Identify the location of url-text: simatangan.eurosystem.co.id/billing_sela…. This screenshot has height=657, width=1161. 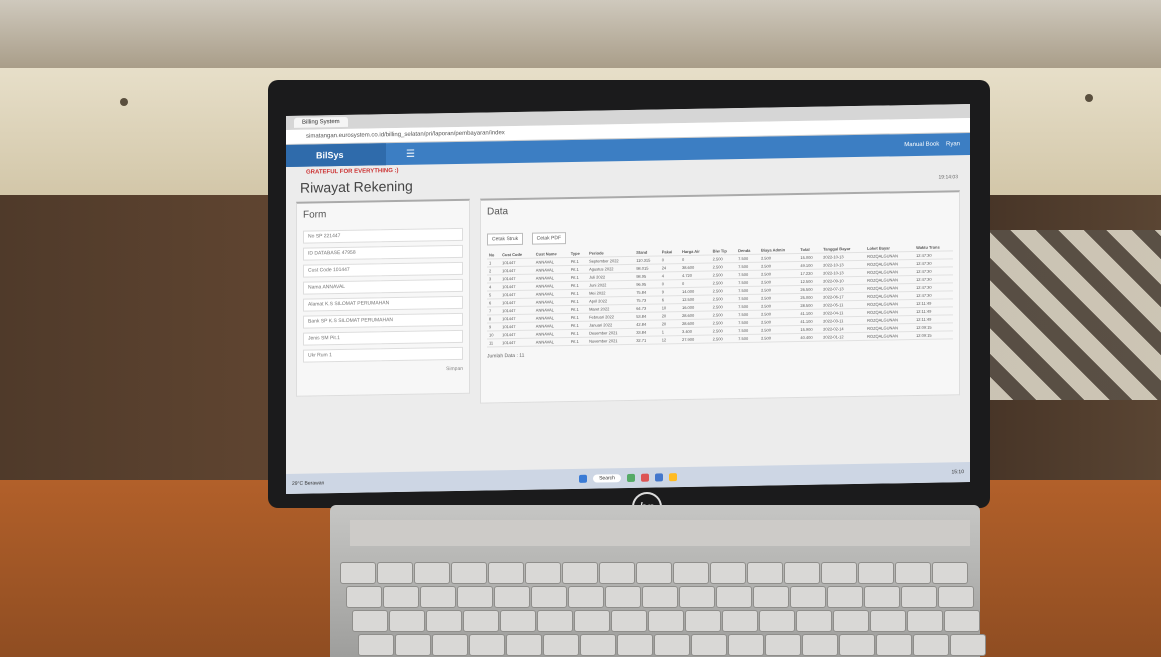
(405, 135).